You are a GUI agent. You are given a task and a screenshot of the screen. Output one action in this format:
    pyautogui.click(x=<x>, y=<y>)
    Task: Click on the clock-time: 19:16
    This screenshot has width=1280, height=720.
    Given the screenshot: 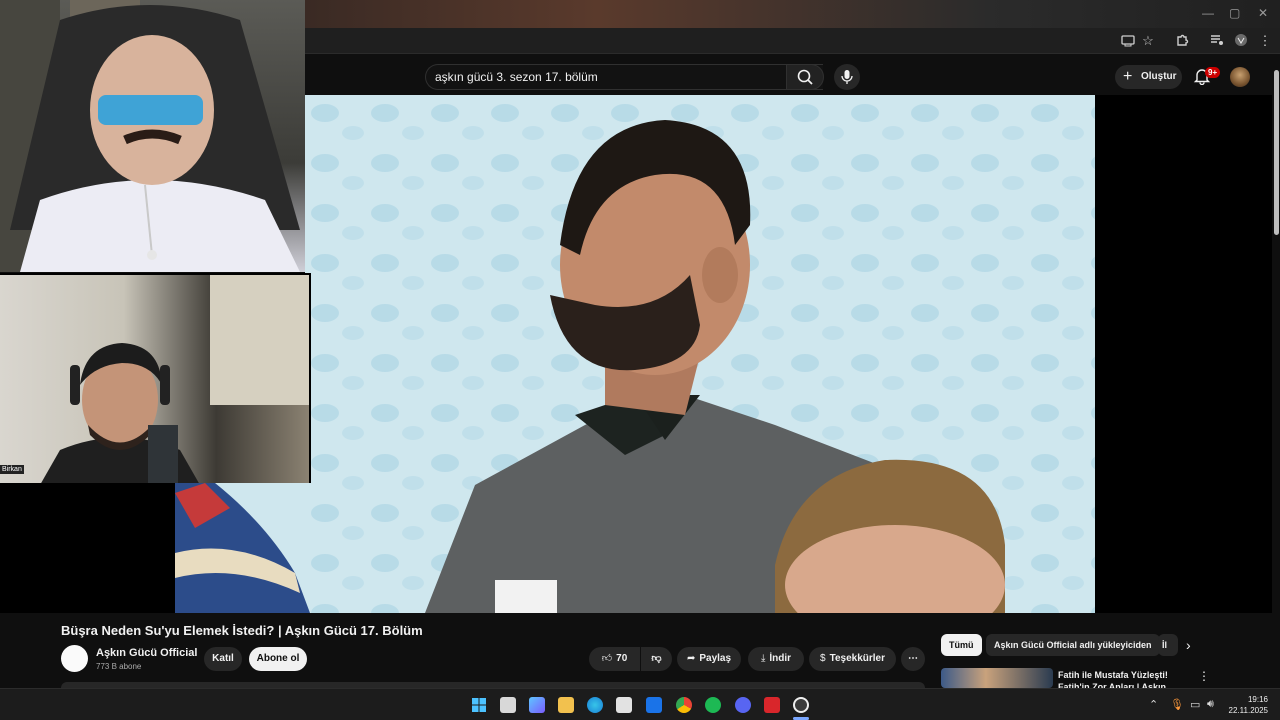 What is the action you would take?
    pyautogui.click(x=1257, y=699)
    